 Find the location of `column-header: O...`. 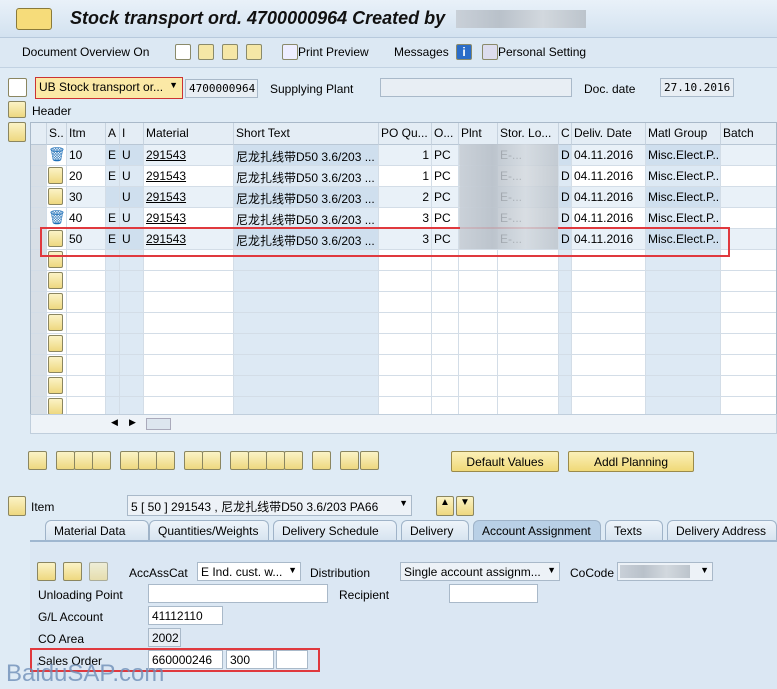

column-header: O... is located at coordinates (445, 134).